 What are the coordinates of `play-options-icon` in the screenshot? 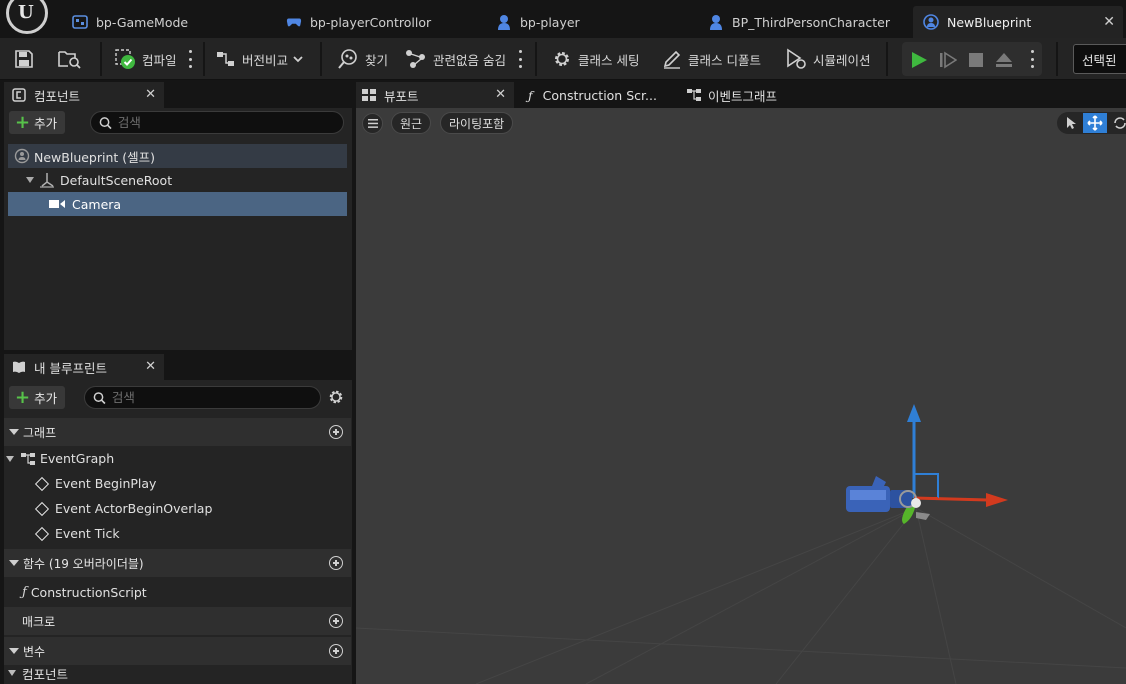 It's located at (1032, 59).